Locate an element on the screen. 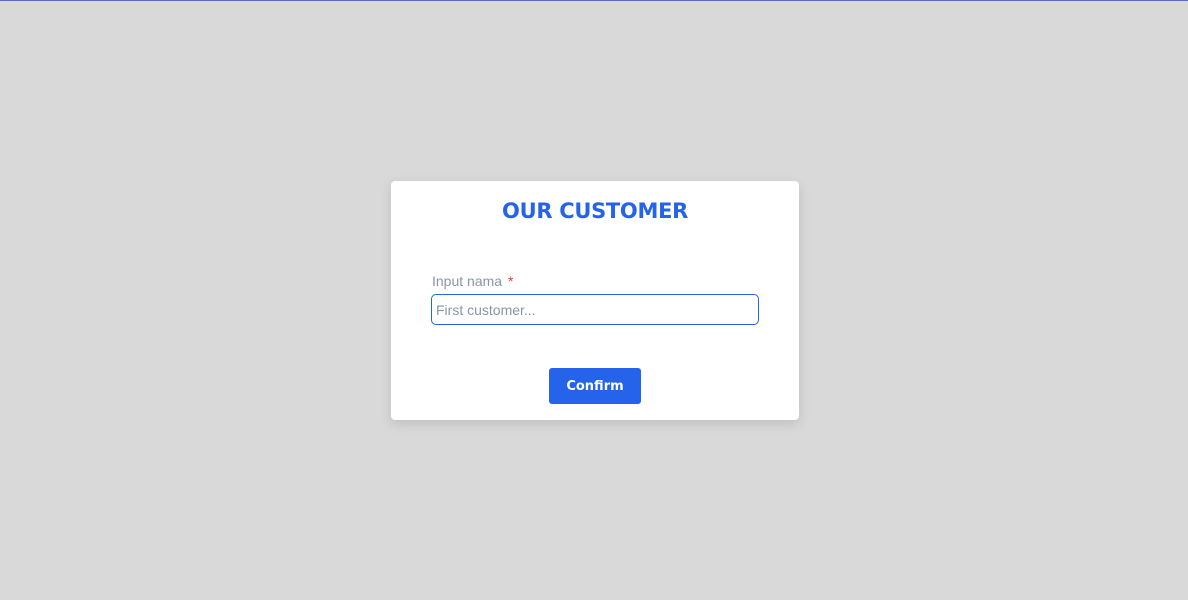 The width and height of the screenshot is (1188, 600). required-marker: * is located at coordinates (510, 281).